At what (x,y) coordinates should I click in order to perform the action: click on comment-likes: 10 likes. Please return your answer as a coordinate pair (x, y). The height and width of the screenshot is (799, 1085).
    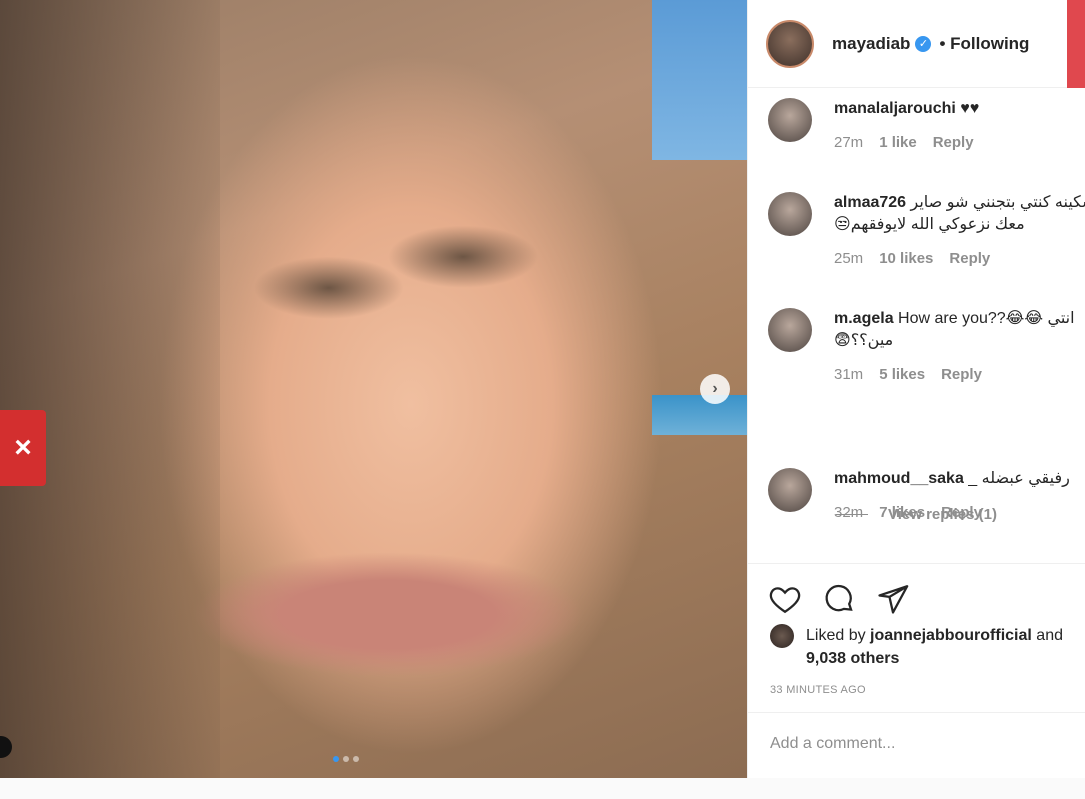
    Looking at the image, I should click on (906, 258).